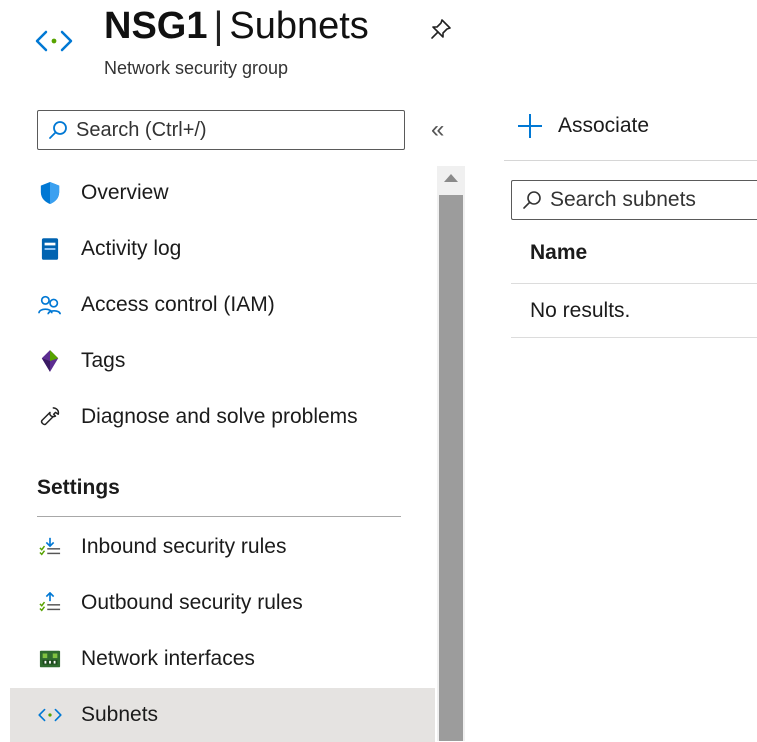 Image resolution: width=757 pixels, height=742 pixels. Describe the element at coordinates (131, 248) in the screenshot. I see `sidebar-item-label: Activity log` at that location.